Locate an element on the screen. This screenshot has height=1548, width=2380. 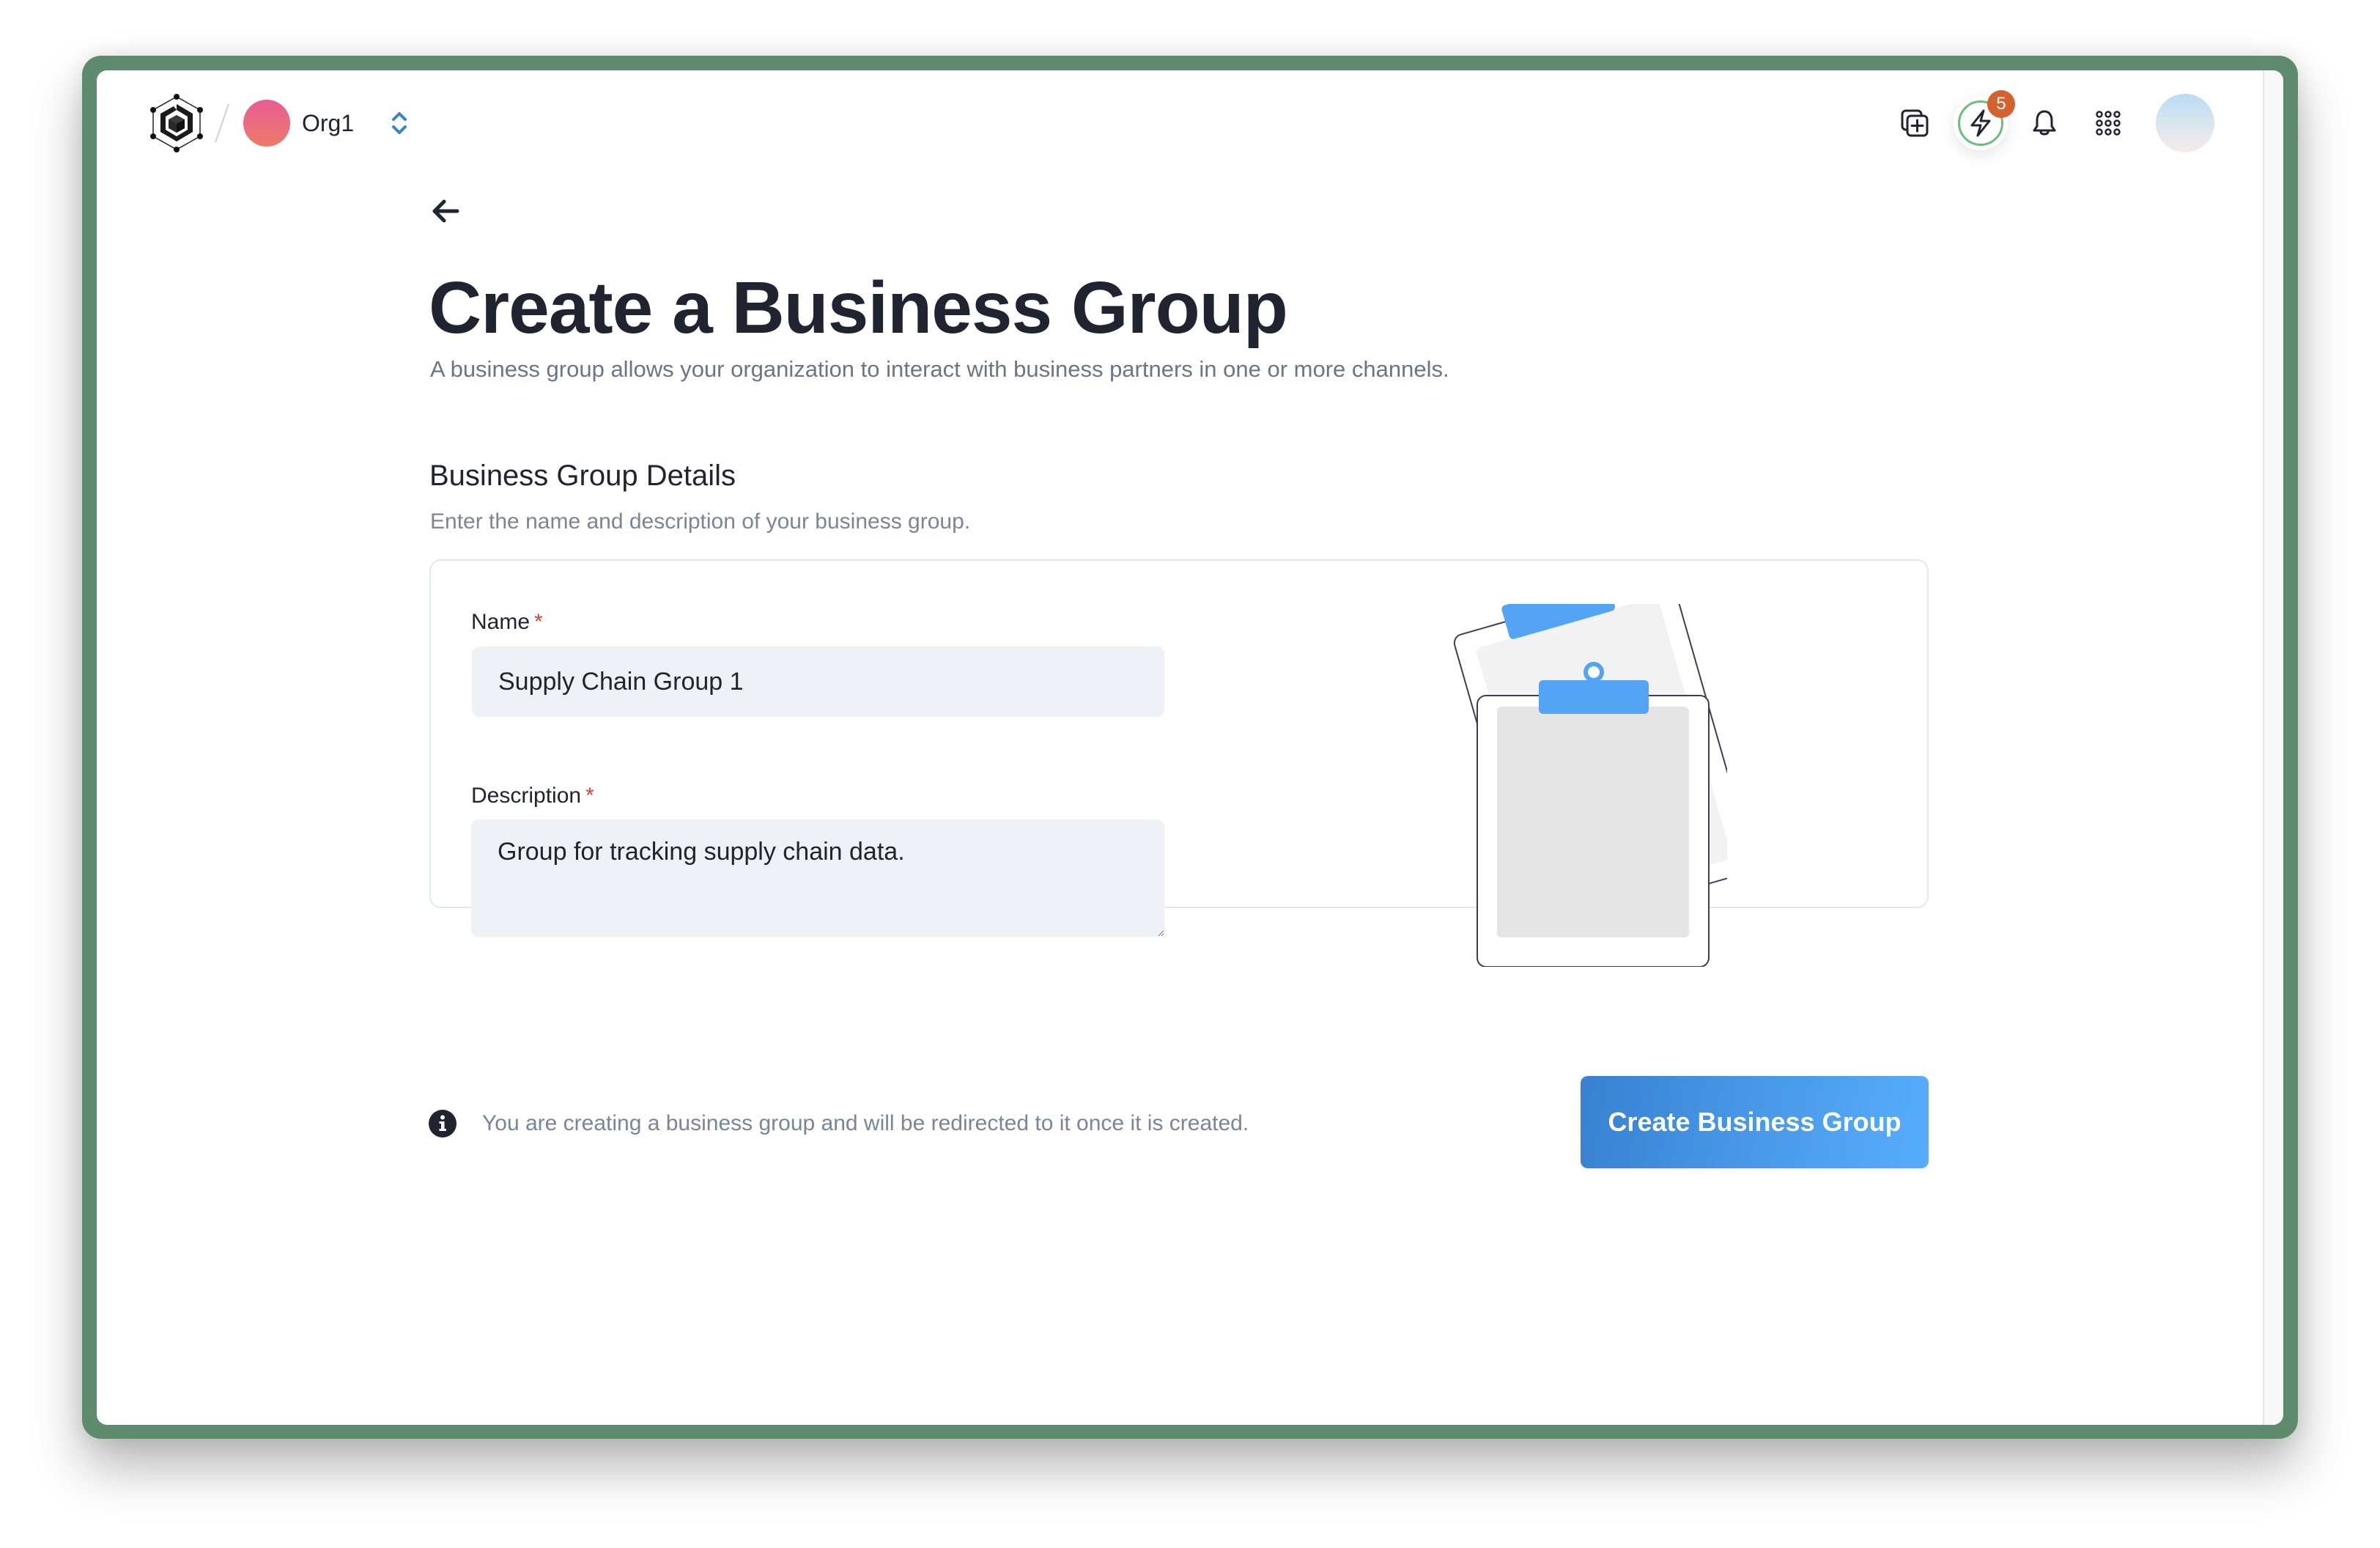
description-label-text: Description is located at coordinates (526, 796).